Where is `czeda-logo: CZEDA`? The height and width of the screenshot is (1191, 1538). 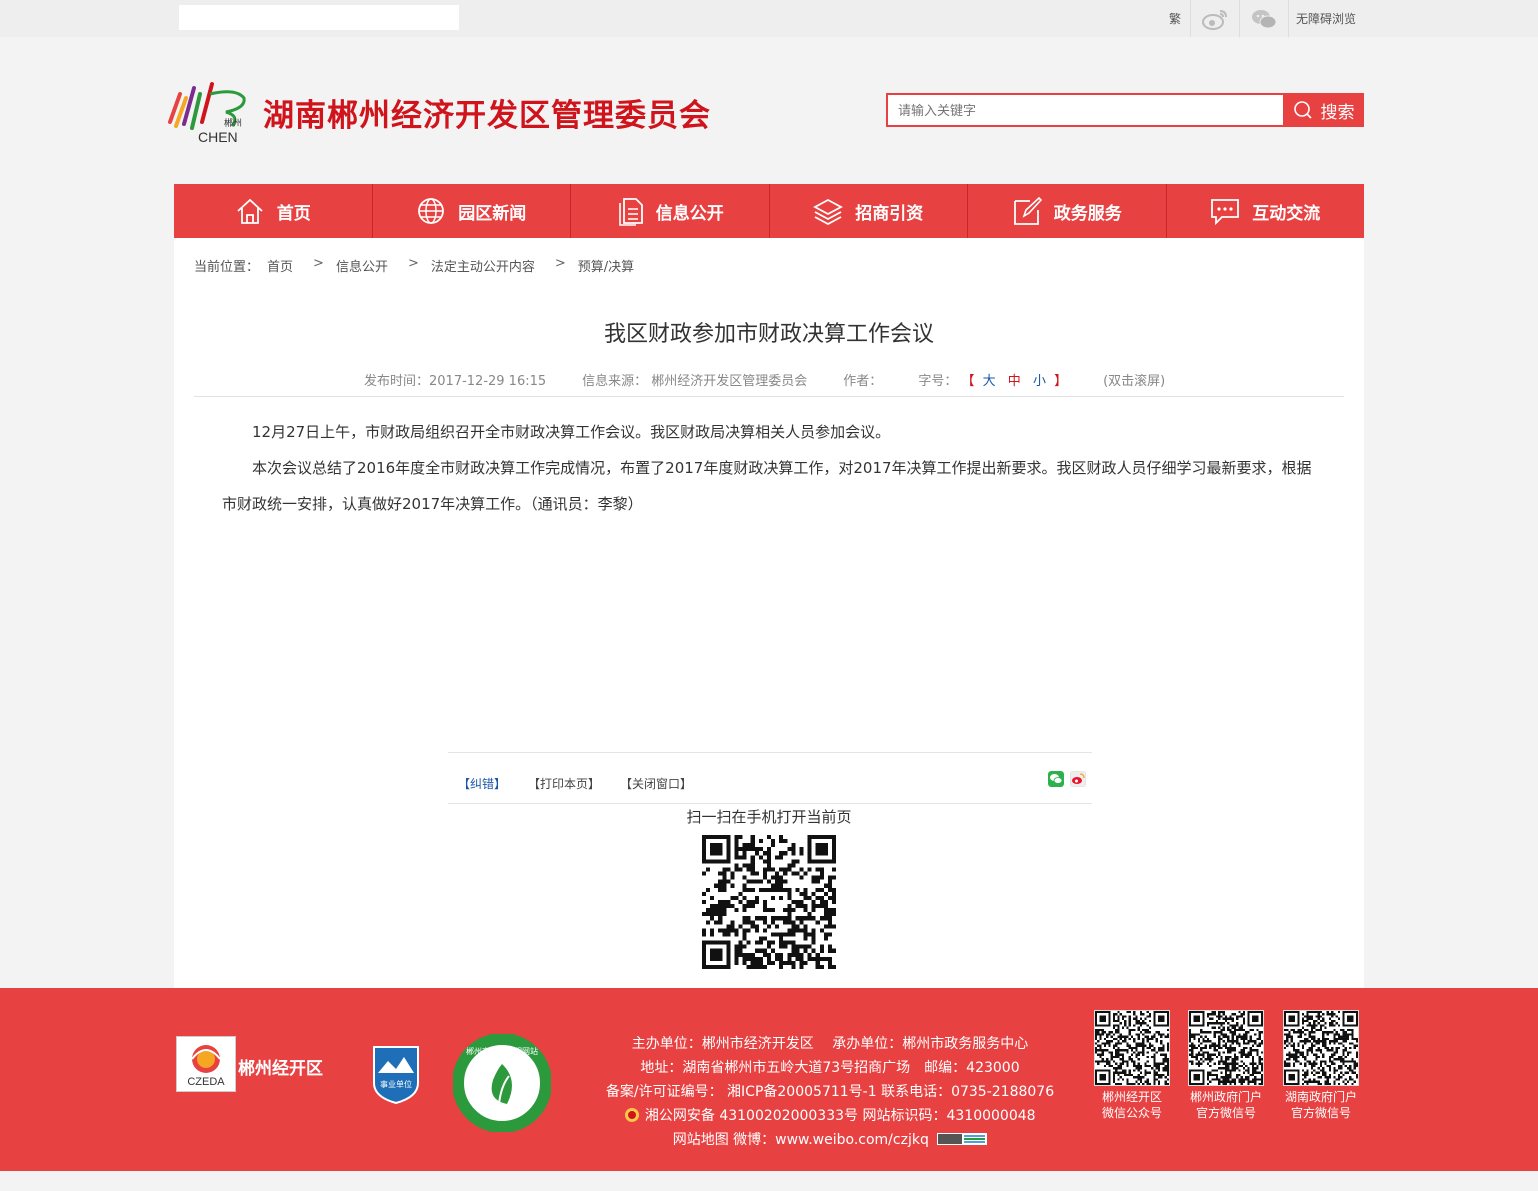 czeda-logo: CZEDA is located at coordinates (206, 1064).